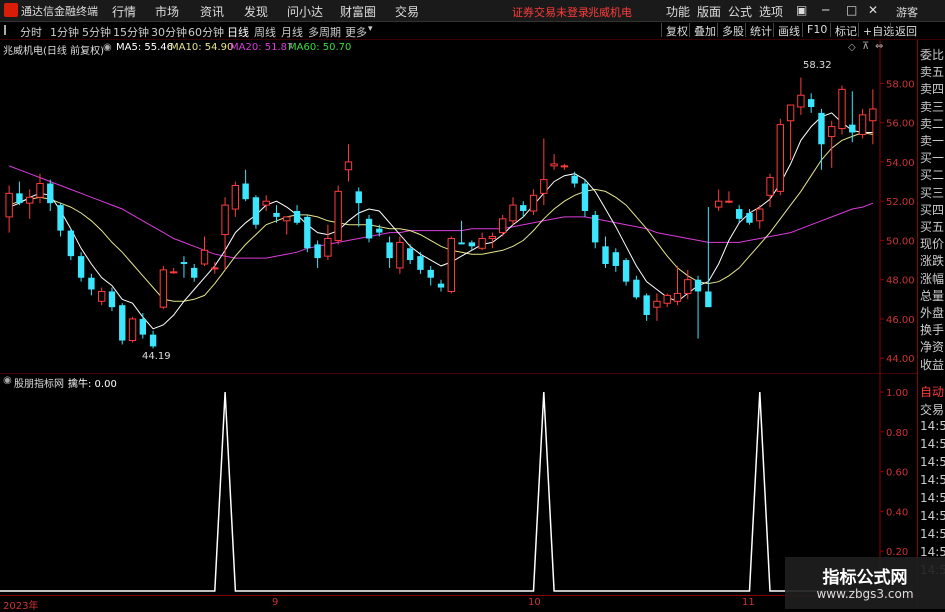  I want to click on maximize-icon: □, so click(851, 10).